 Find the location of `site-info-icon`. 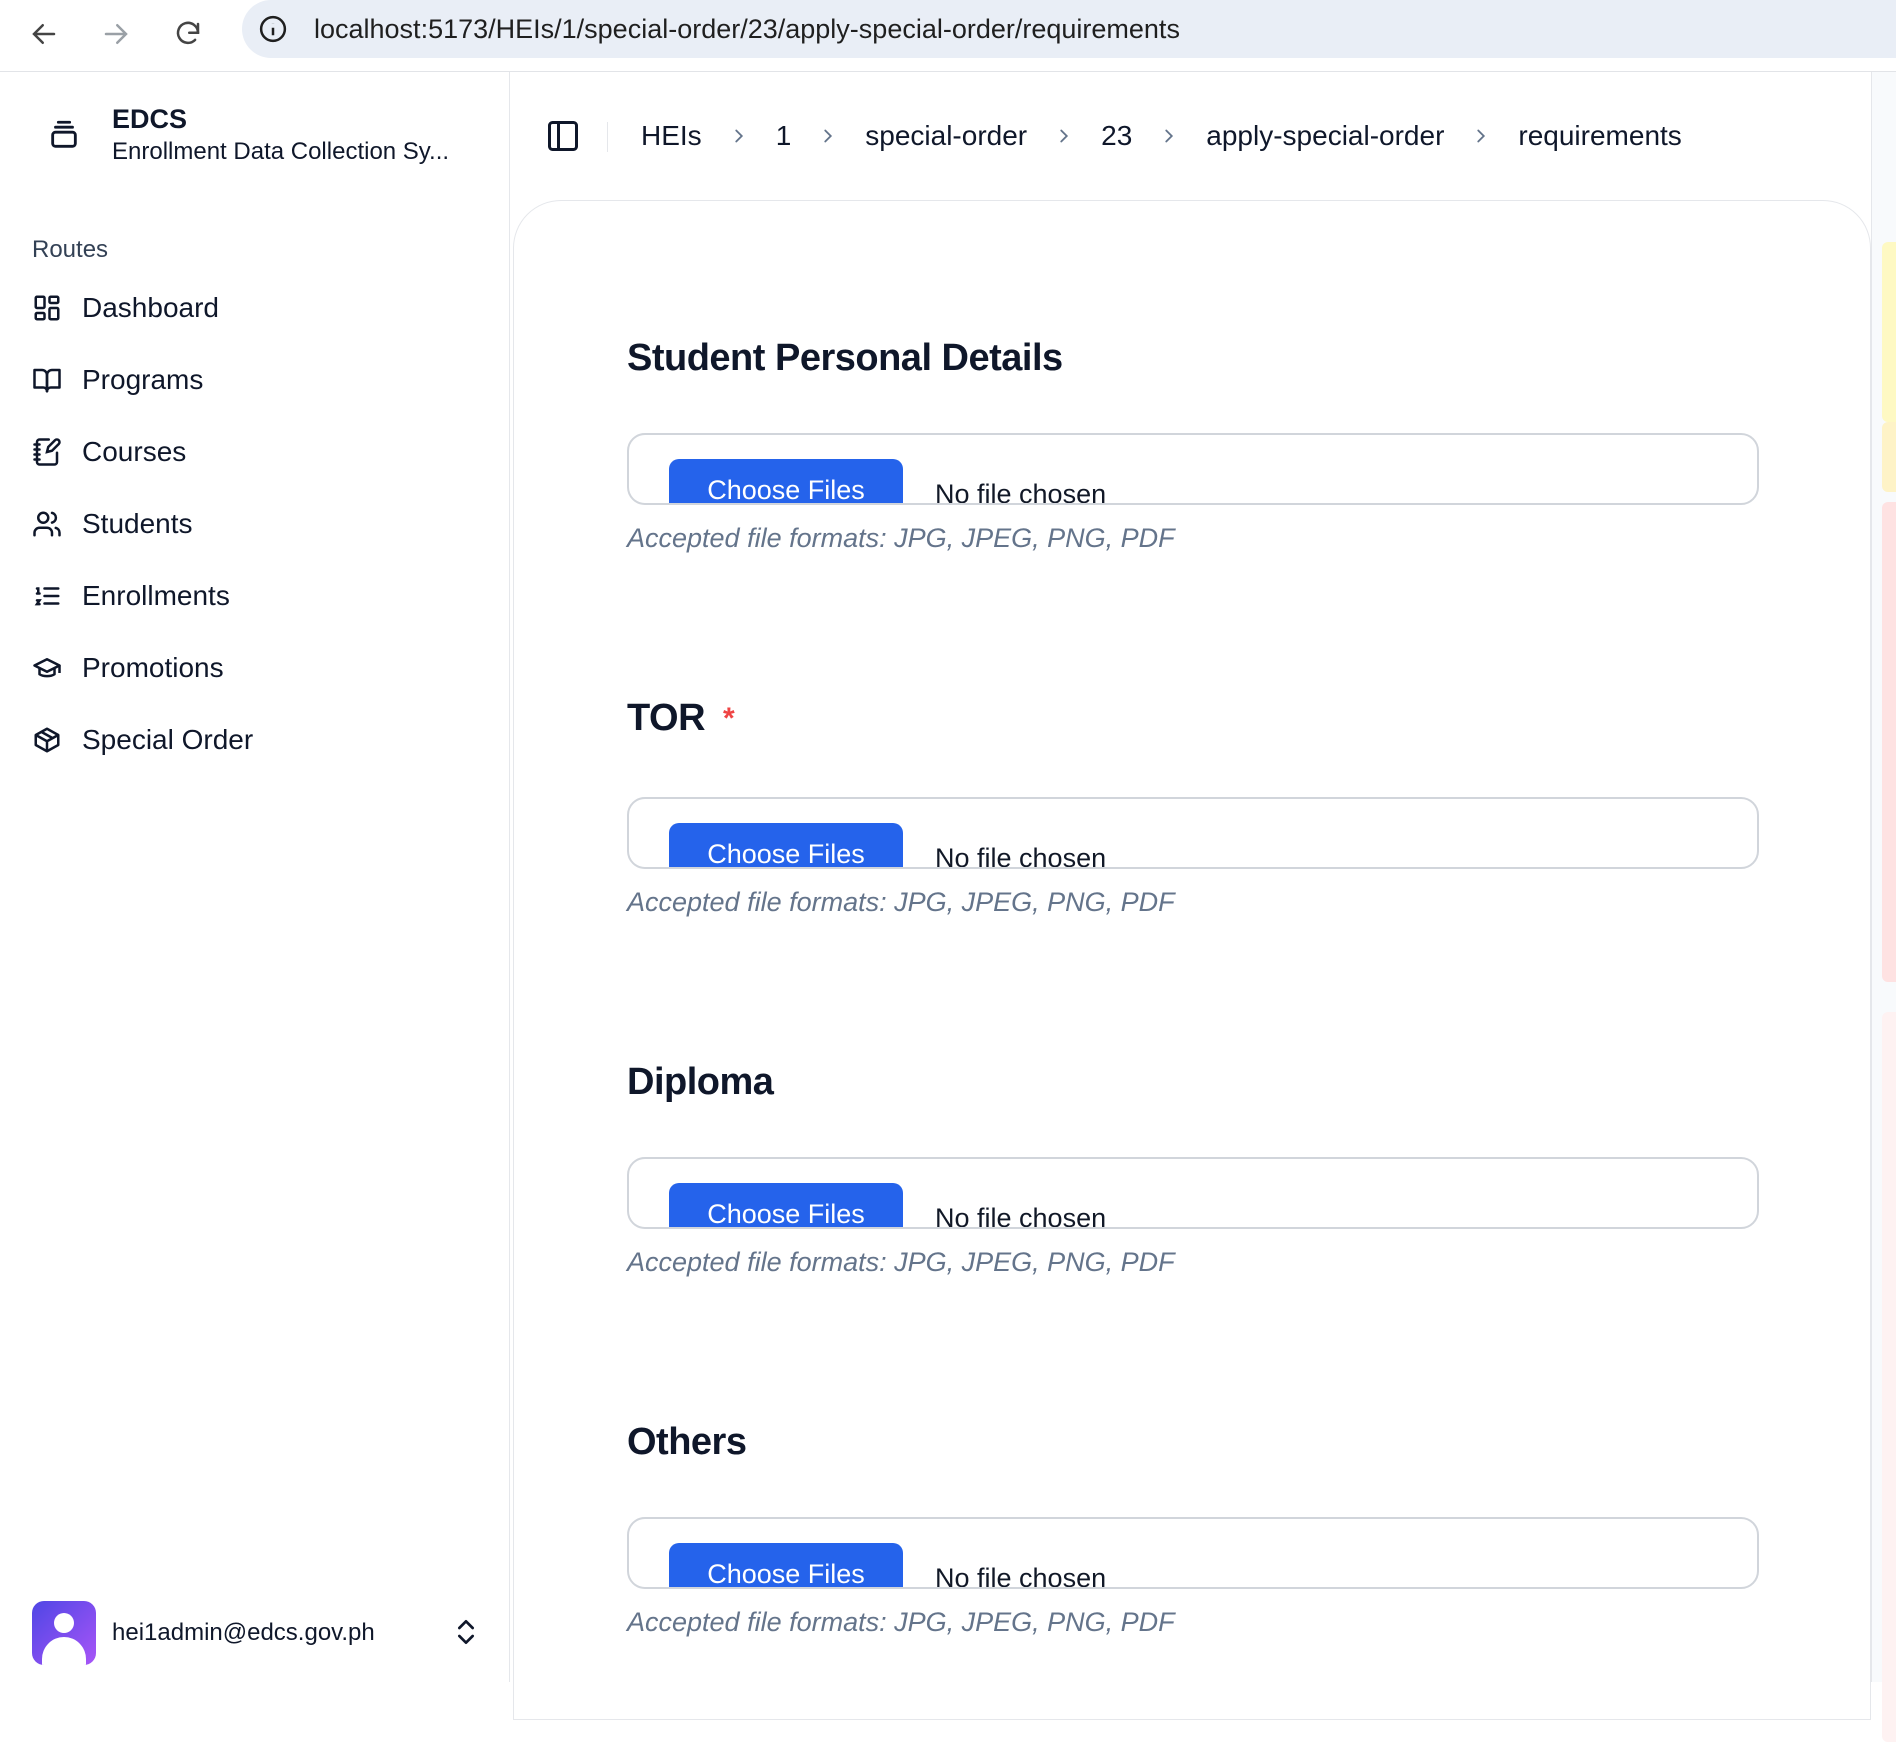

site-info-icon is located at coordinates (273, 29).